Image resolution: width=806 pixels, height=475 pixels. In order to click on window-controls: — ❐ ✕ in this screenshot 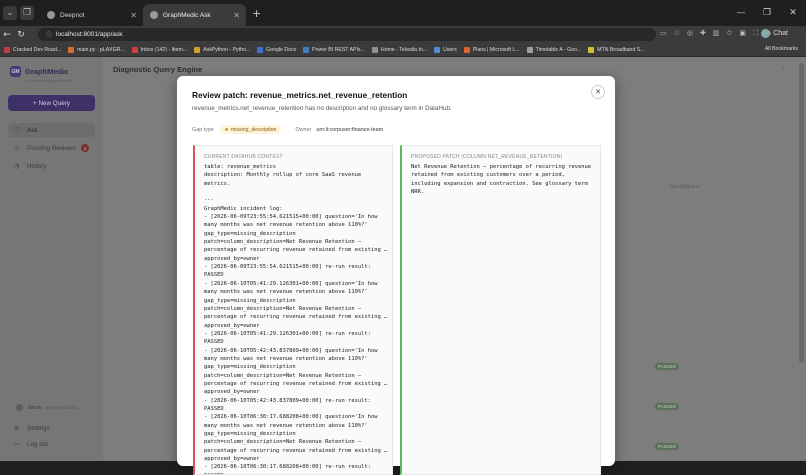, I will do `click(767, 13)`.